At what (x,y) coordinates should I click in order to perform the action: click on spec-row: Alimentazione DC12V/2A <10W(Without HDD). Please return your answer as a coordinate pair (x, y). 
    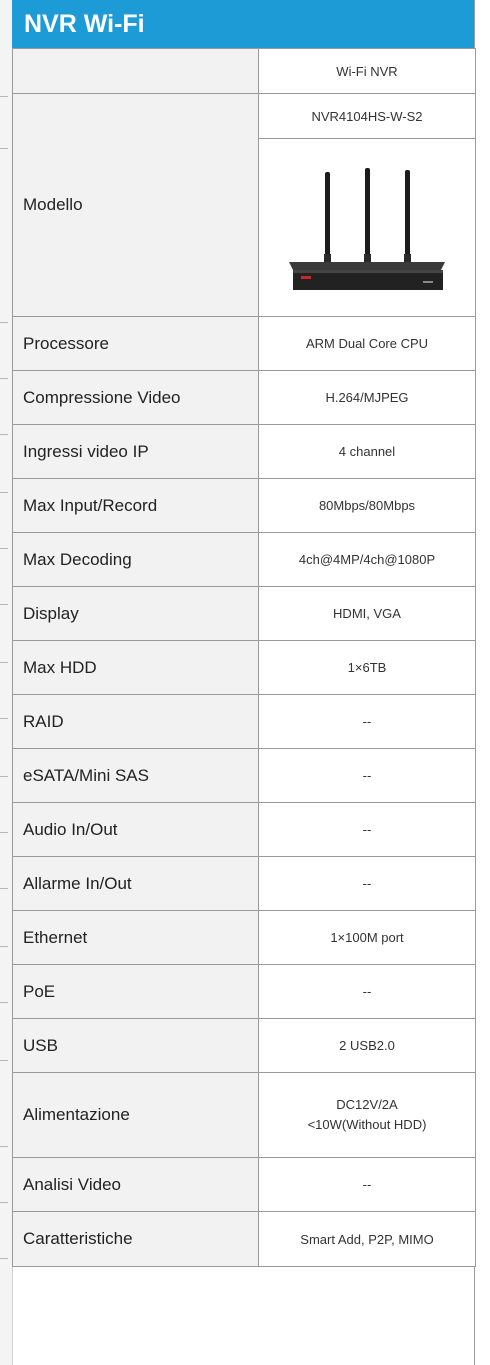
    Looking at the image, I should click on (244, 1115).